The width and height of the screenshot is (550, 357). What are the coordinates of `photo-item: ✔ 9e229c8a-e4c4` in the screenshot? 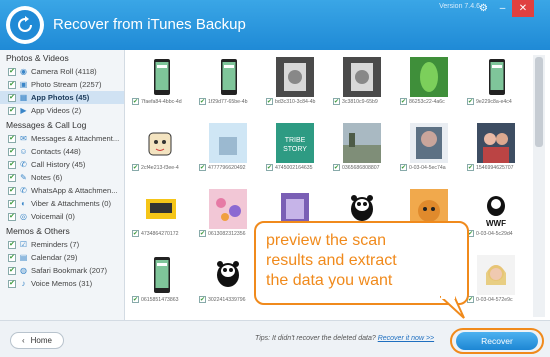 It's located at (493, 84).